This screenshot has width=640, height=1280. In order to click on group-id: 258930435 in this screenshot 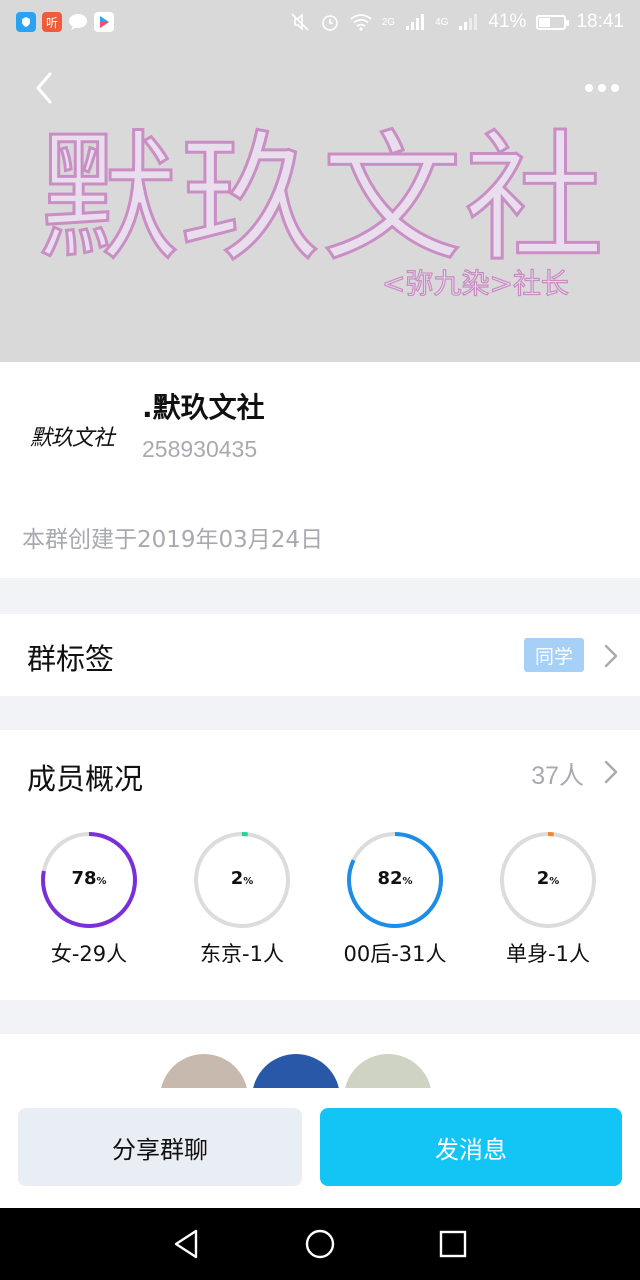, I will do `click(200, 449)`.